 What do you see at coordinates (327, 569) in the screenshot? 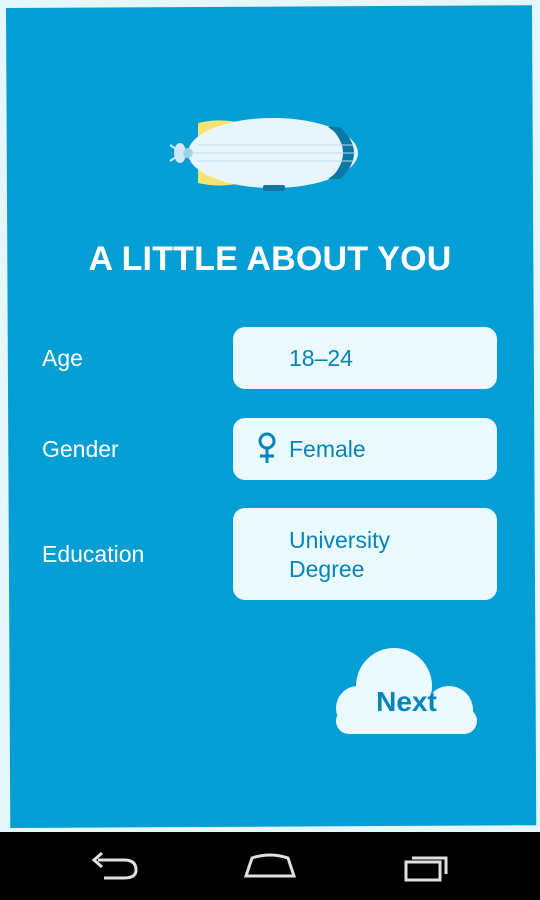
I see `education-value-line2: Degree` at bounding box center [327, 569].